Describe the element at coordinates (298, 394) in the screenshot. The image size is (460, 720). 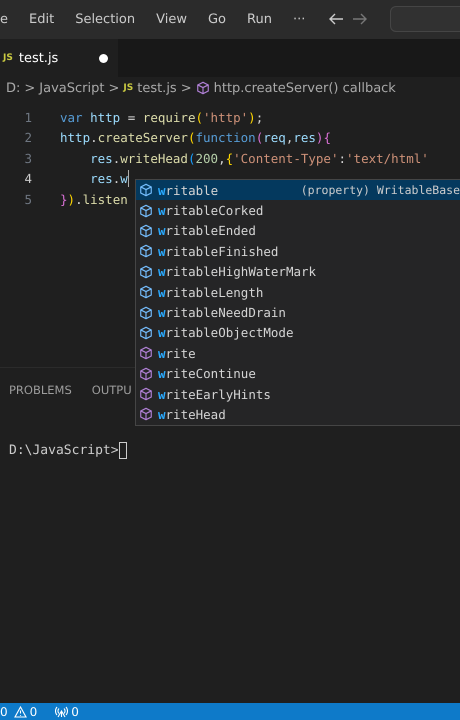
I see `suggestion-item: writeEarlyHints` at that location.